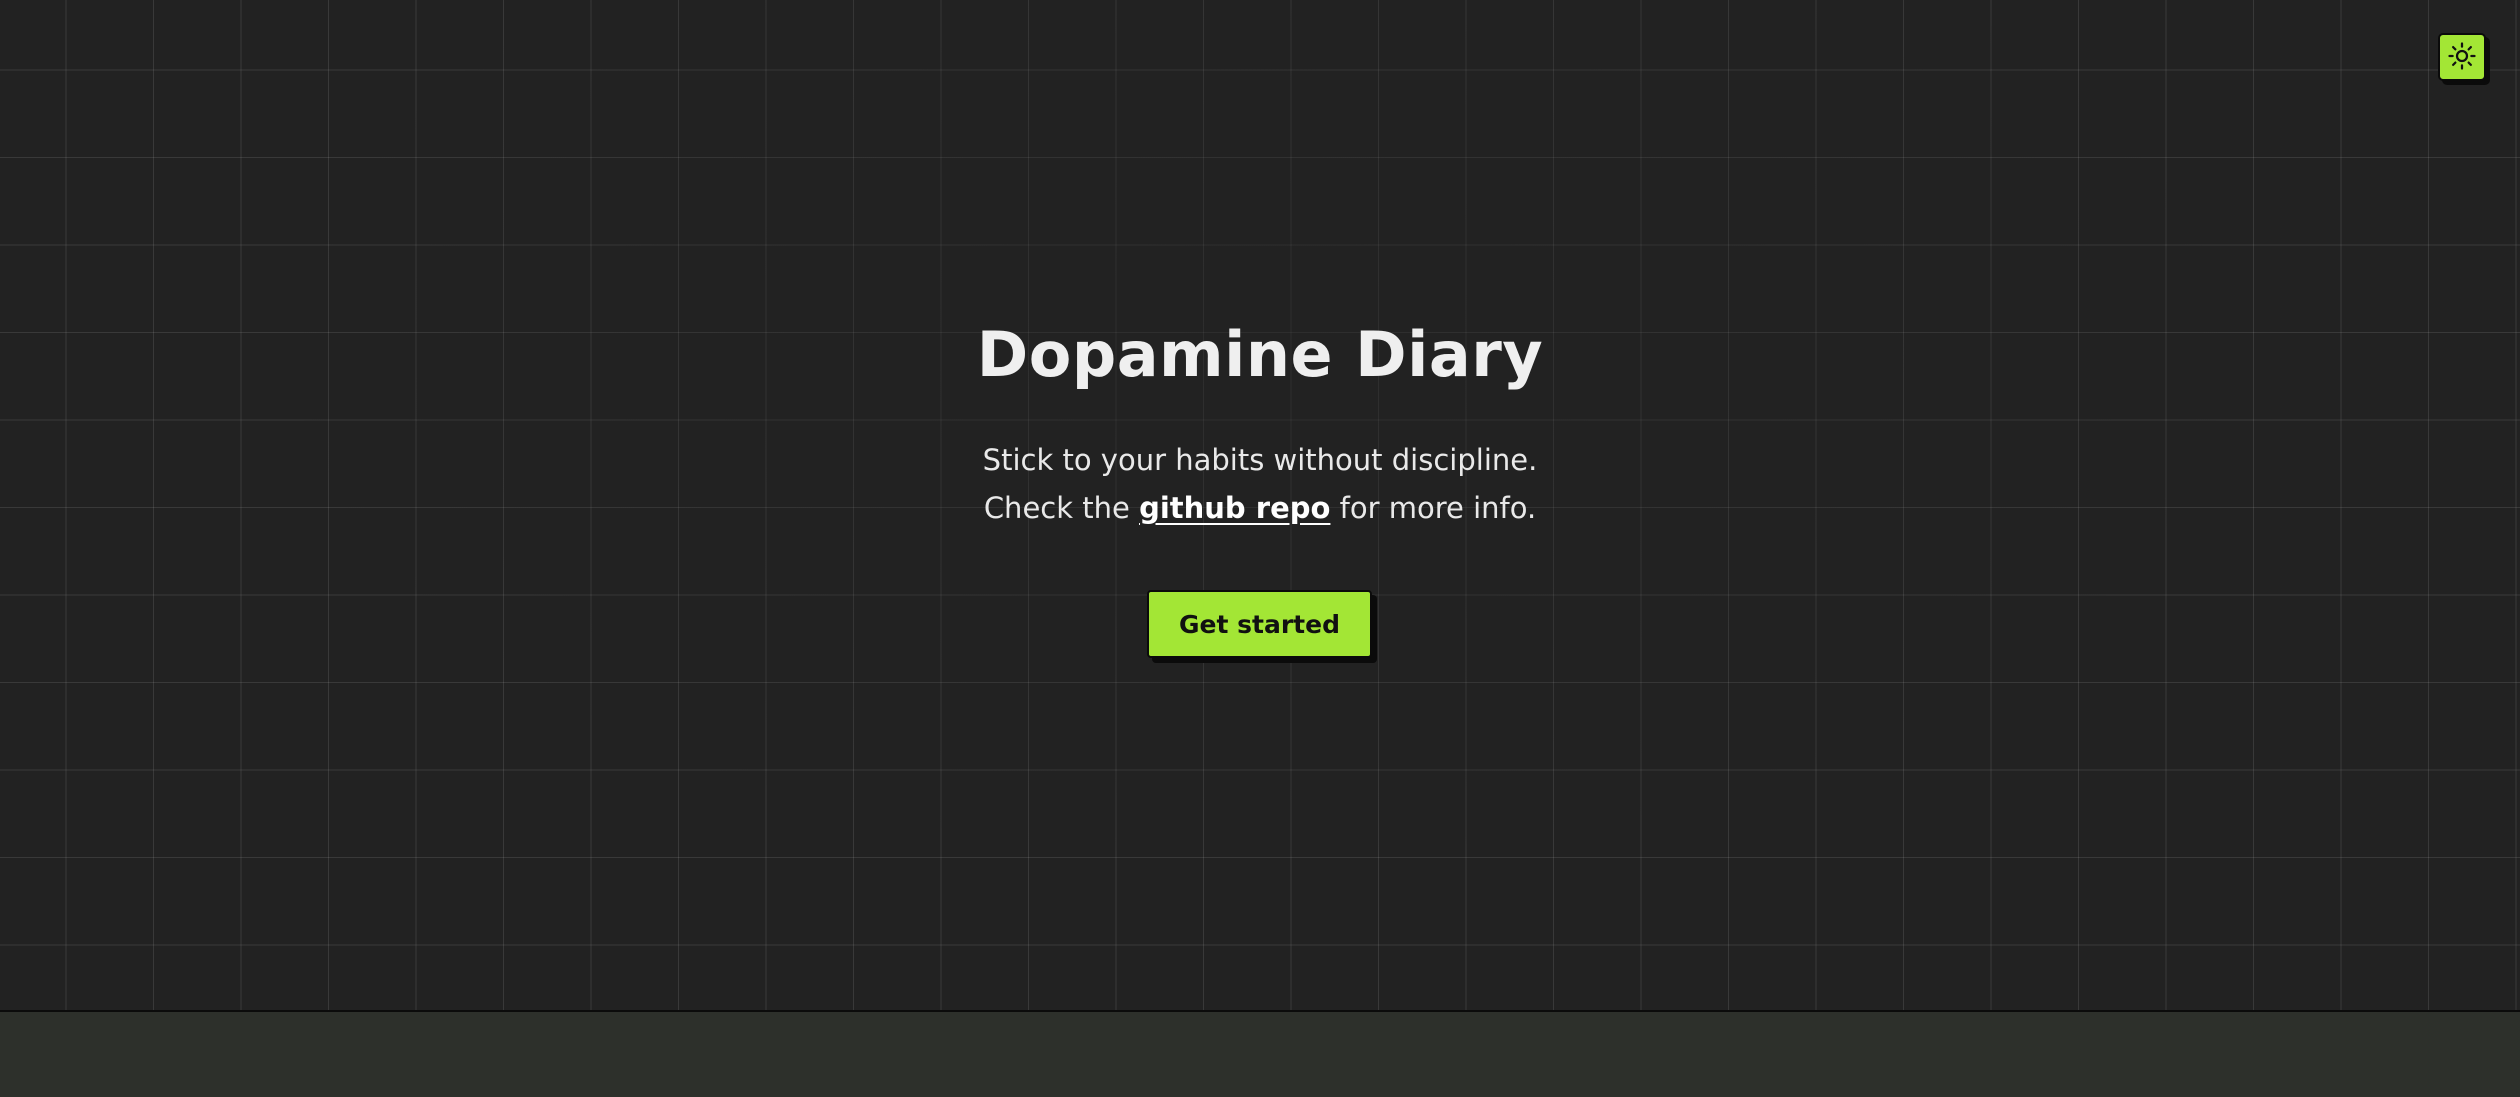 This screenshot has width=2520, height=1097. Describe the element at coordinates (1056, 508) in the screenshot. I see `tagline-prefix: Check the` at that location.